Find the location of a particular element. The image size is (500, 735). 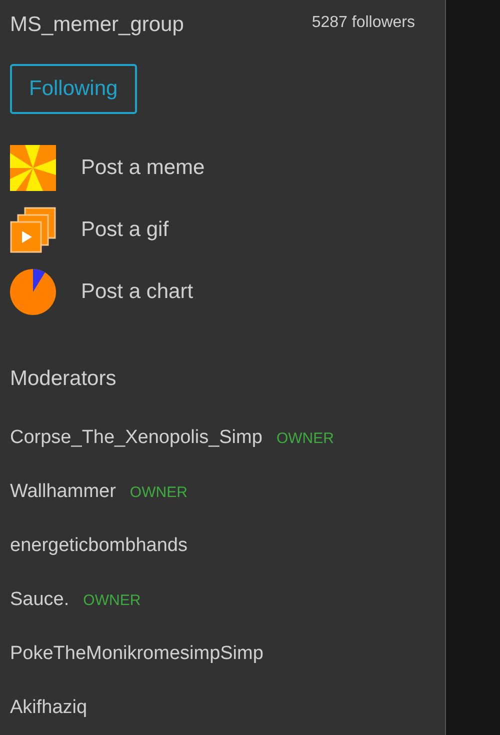

moderators-heading: Moderators is located at coordinates (64, 379).